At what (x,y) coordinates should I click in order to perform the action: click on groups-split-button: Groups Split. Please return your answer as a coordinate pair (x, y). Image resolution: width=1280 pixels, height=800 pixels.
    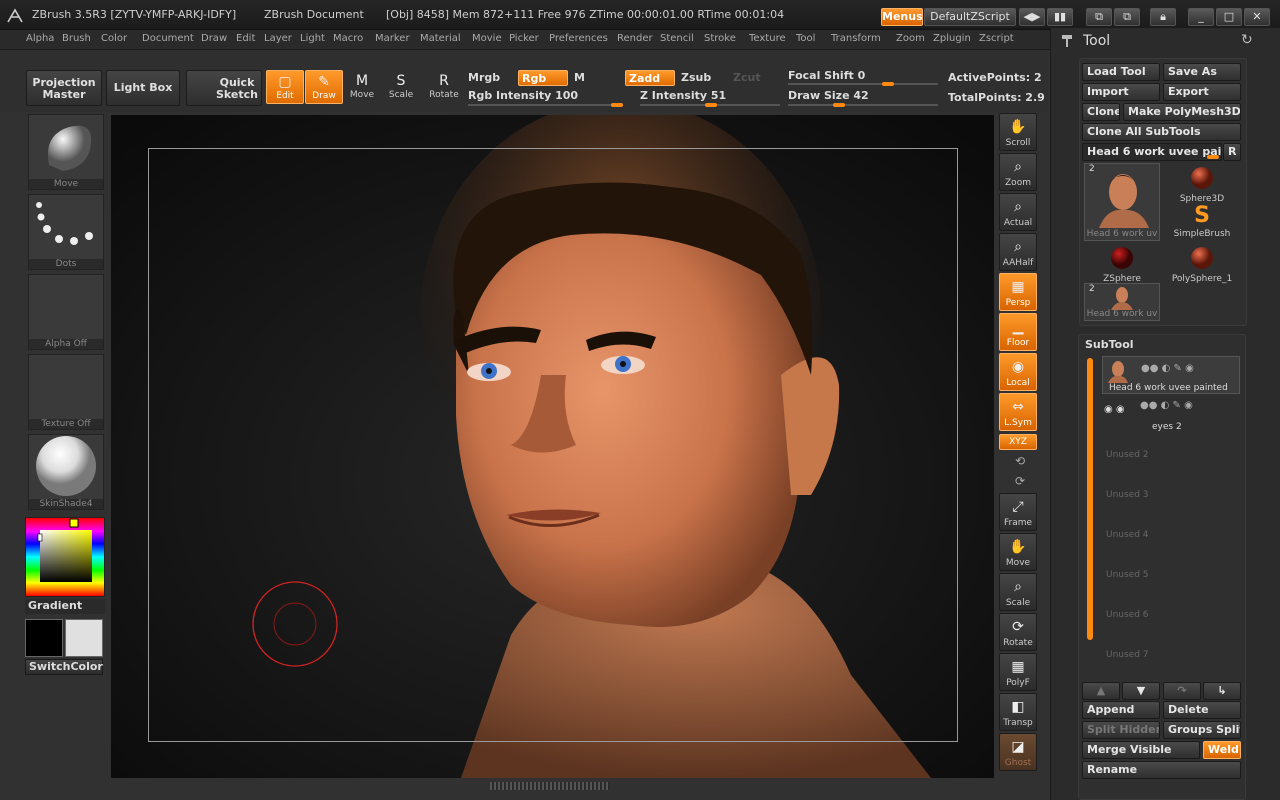
    Looking at the image, I should click on (1202, 730).